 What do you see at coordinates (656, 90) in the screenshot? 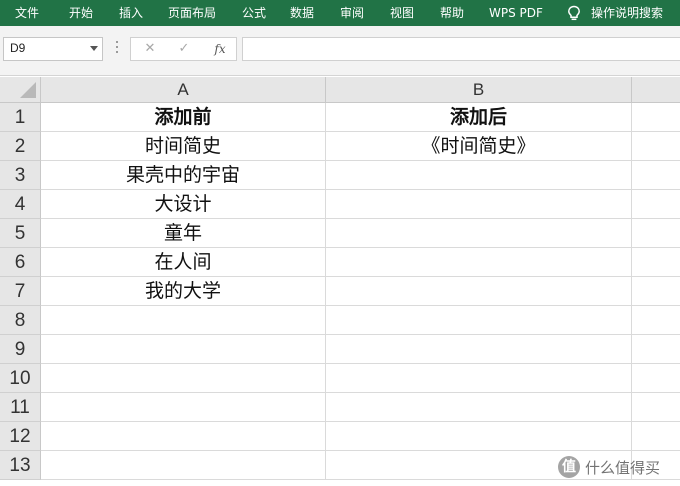
I see `column-header-c` at bounding box center [656, 90].